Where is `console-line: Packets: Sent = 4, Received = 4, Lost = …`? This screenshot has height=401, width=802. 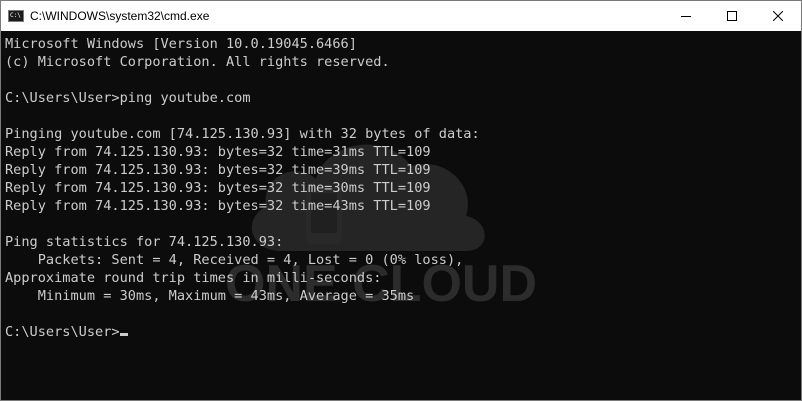 console-line: Packets: Sent = 4, Received = 4, Lost = … is located at coordinates (242, 260).